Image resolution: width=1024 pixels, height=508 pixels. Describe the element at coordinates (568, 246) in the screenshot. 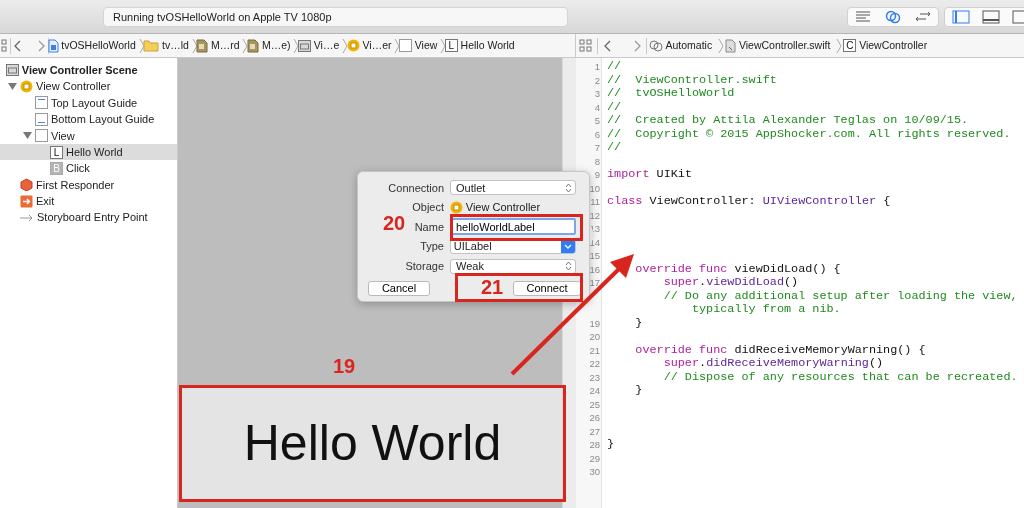

I see `chevron-down-icon` at that location.